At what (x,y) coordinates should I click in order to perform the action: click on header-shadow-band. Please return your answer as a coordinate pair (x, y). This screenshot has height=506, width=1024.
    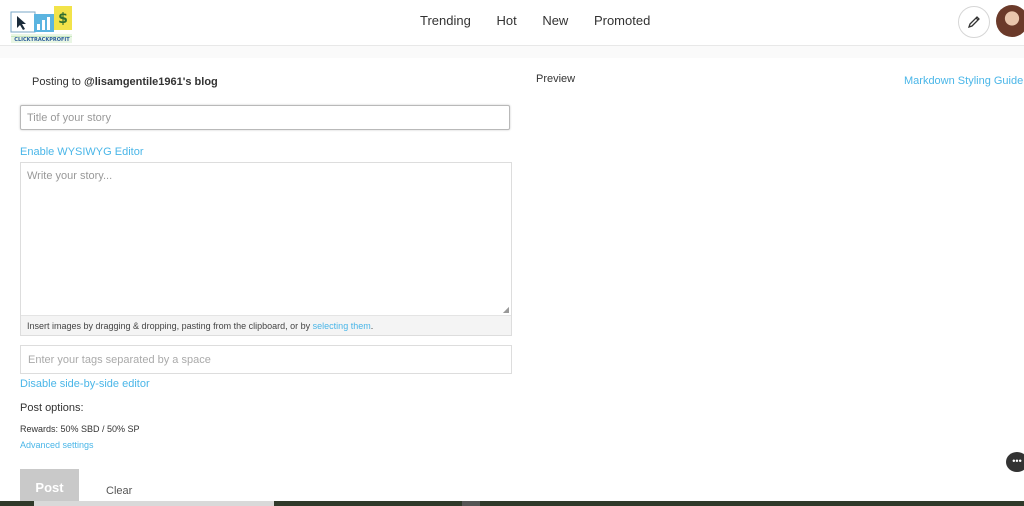
    Looking at the image, I should click on (512, 52).